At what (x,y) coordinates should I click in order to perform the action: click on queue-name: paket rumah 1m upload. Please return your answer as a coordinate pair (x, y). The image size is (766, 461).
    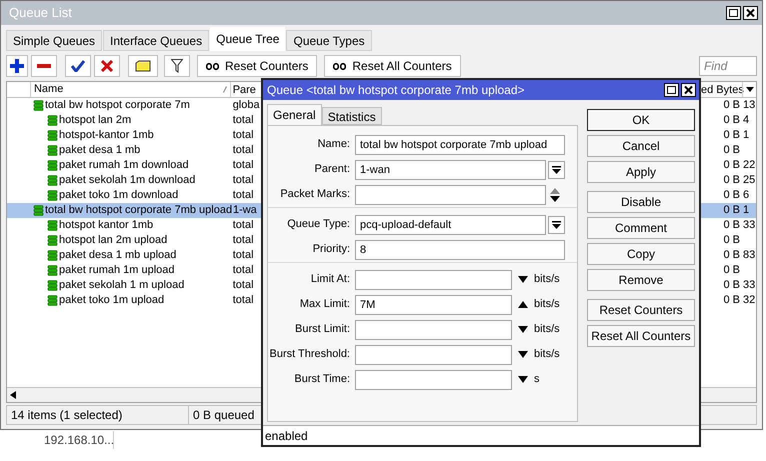
    Looking at the image, I should click on (116, 270).